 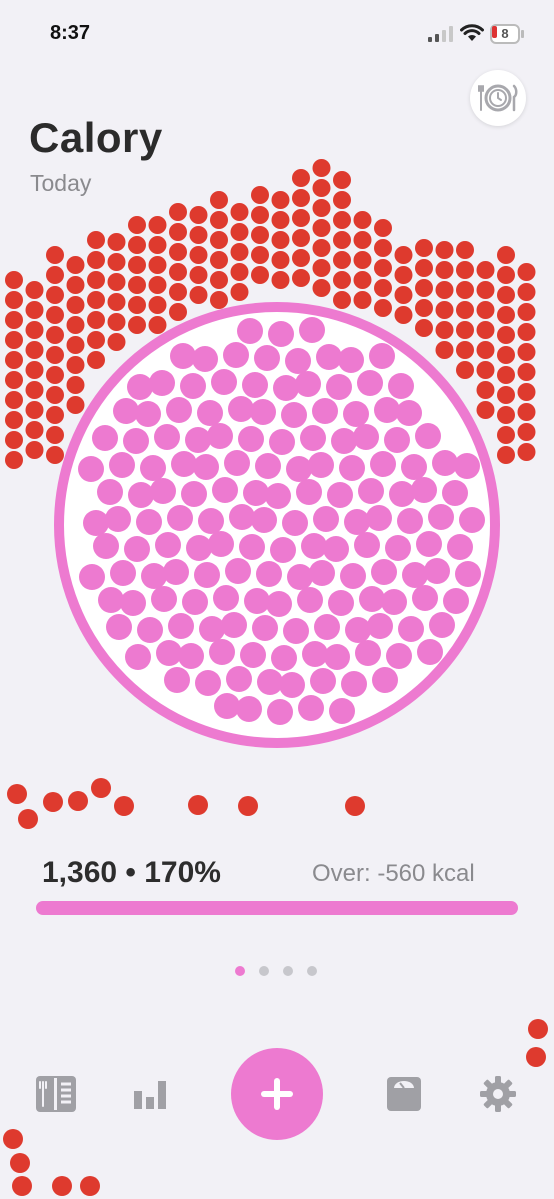 I want to click on tab-diary, so click(x=56, y=1094).